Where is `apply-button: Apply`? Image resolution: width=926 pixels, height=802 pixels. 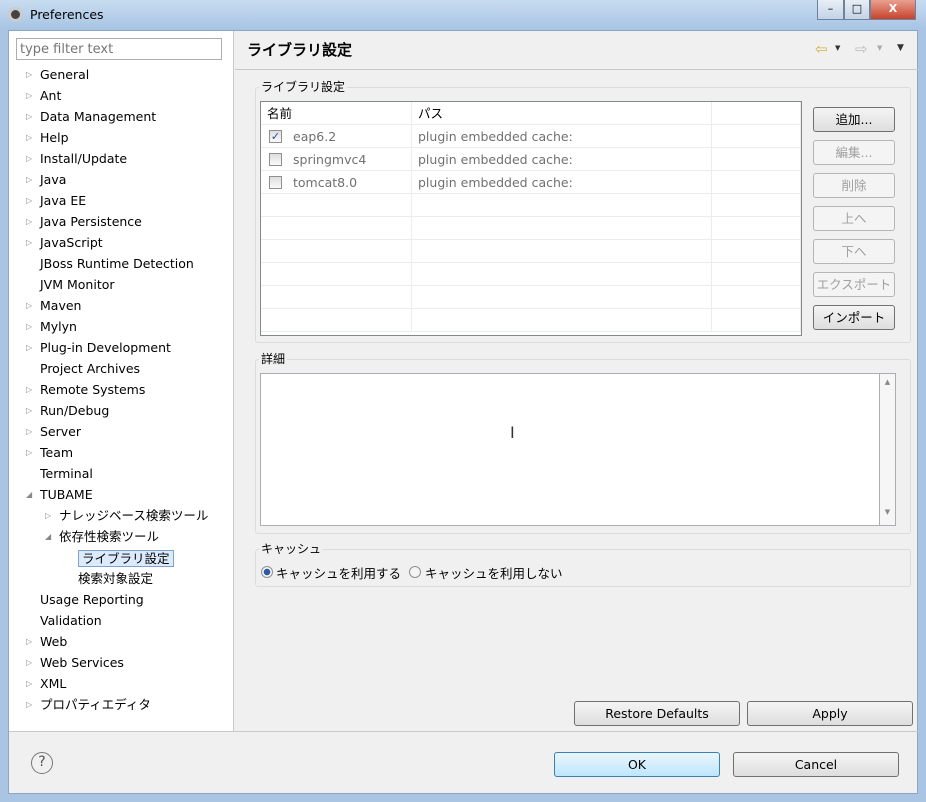
apply-button: Apply is located at coordinates (830, 713).